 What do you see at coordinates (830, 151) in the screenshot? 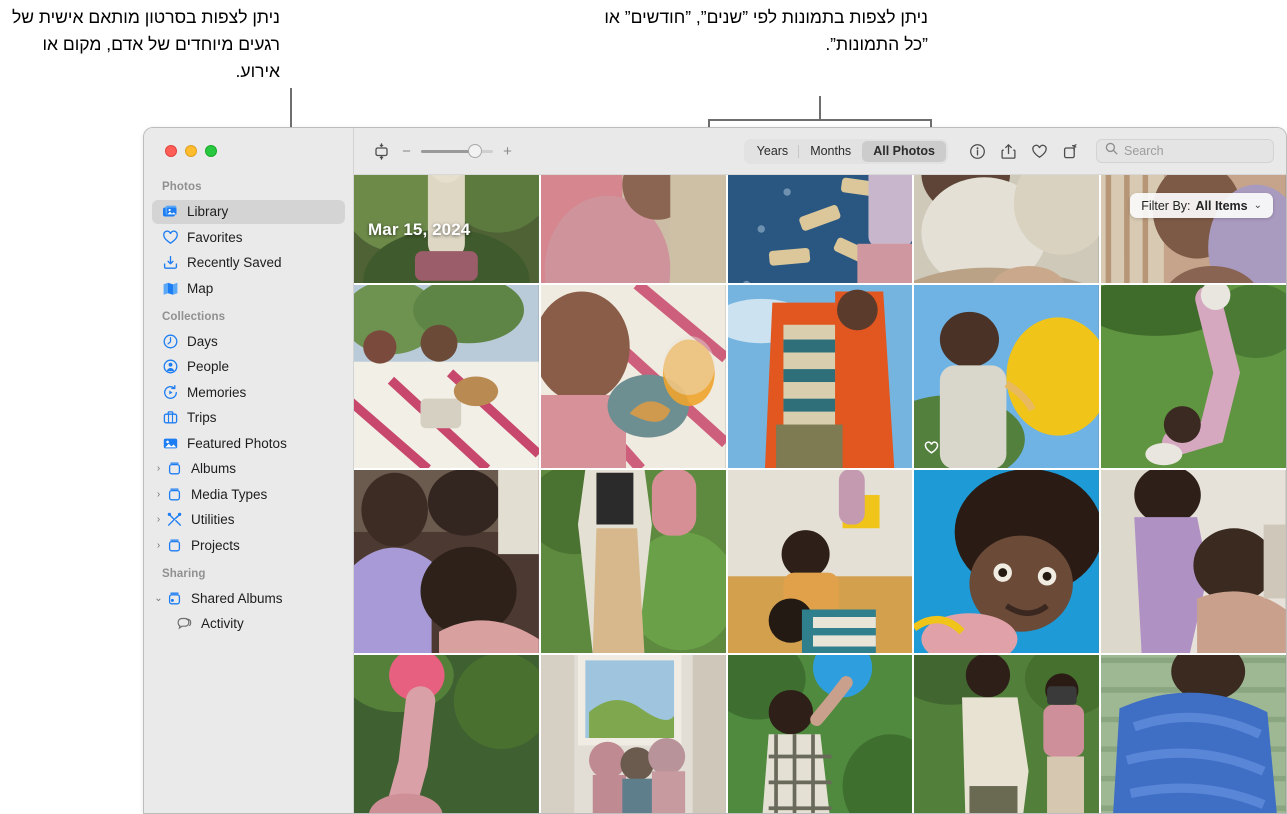
I see `tab-months: Months` at bounding box center [830, 151].